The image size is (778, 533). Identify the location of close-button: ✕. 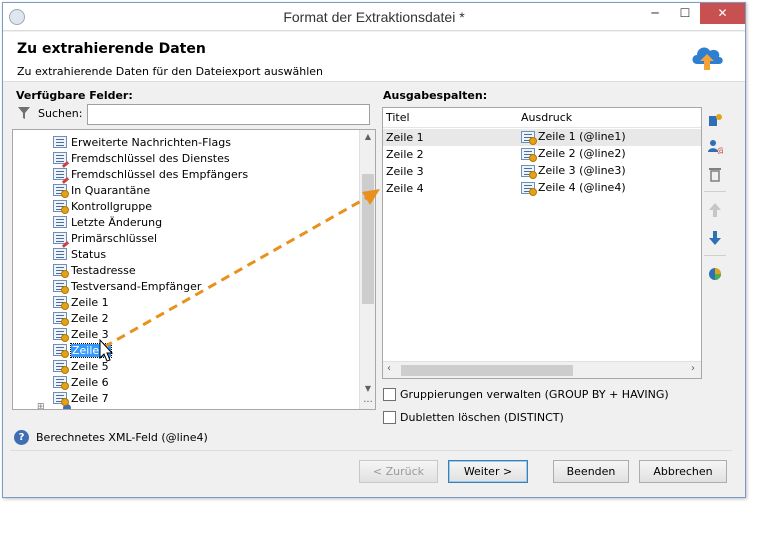
(722, 13).